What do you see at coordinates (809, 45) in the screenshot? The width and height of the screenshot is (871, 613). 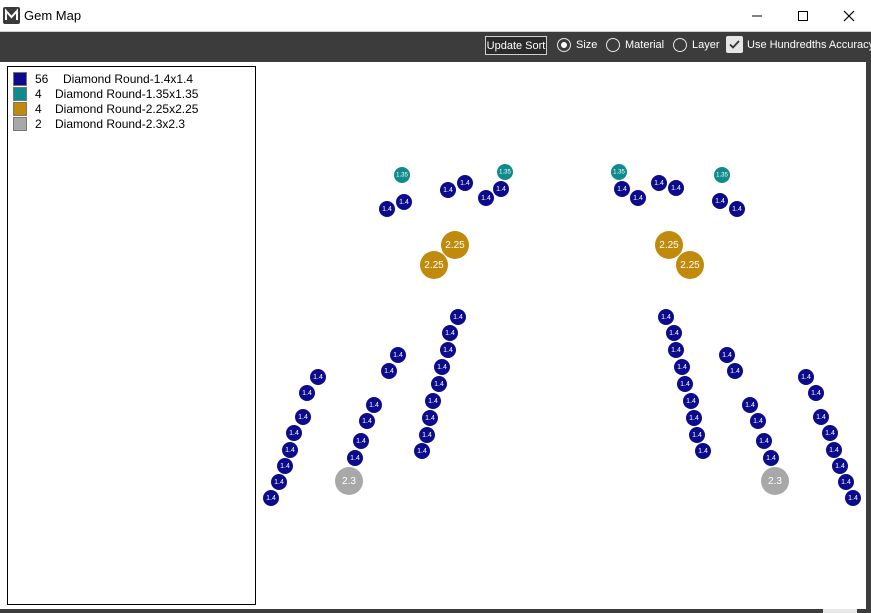 I see `hundredths-accuracy-label: Use Hundredths Accuracy` at bounding box center [809, 45].